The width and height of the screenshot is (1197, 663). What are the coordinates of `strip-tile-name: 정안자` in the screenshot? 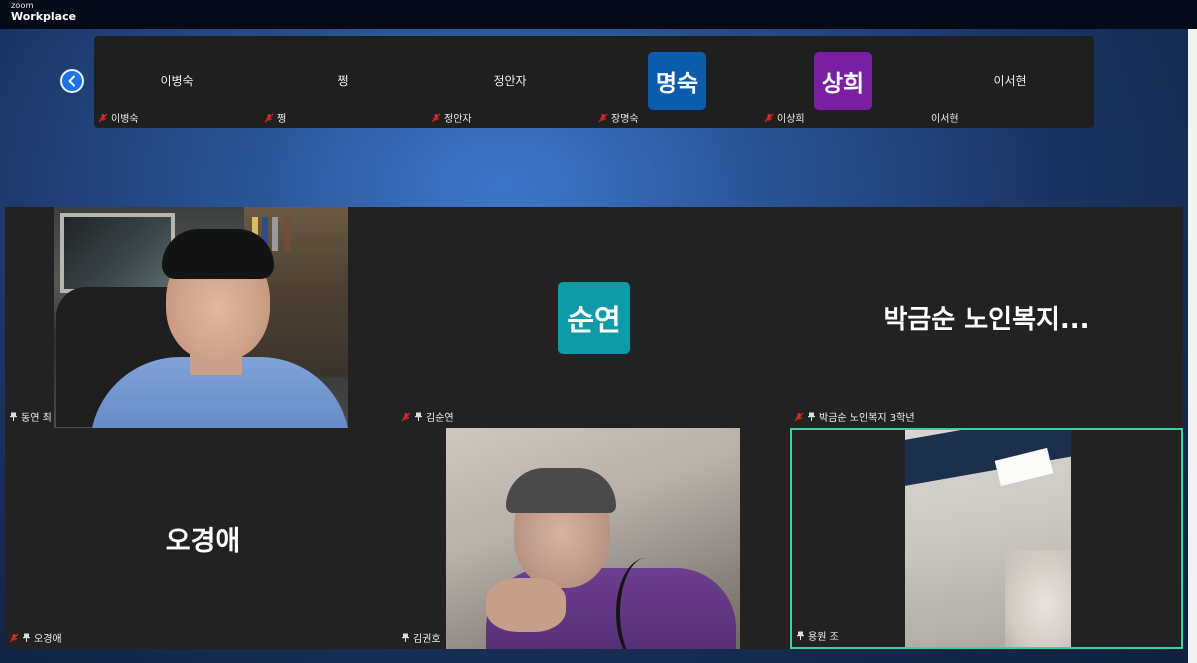 It's located at (510, 81).